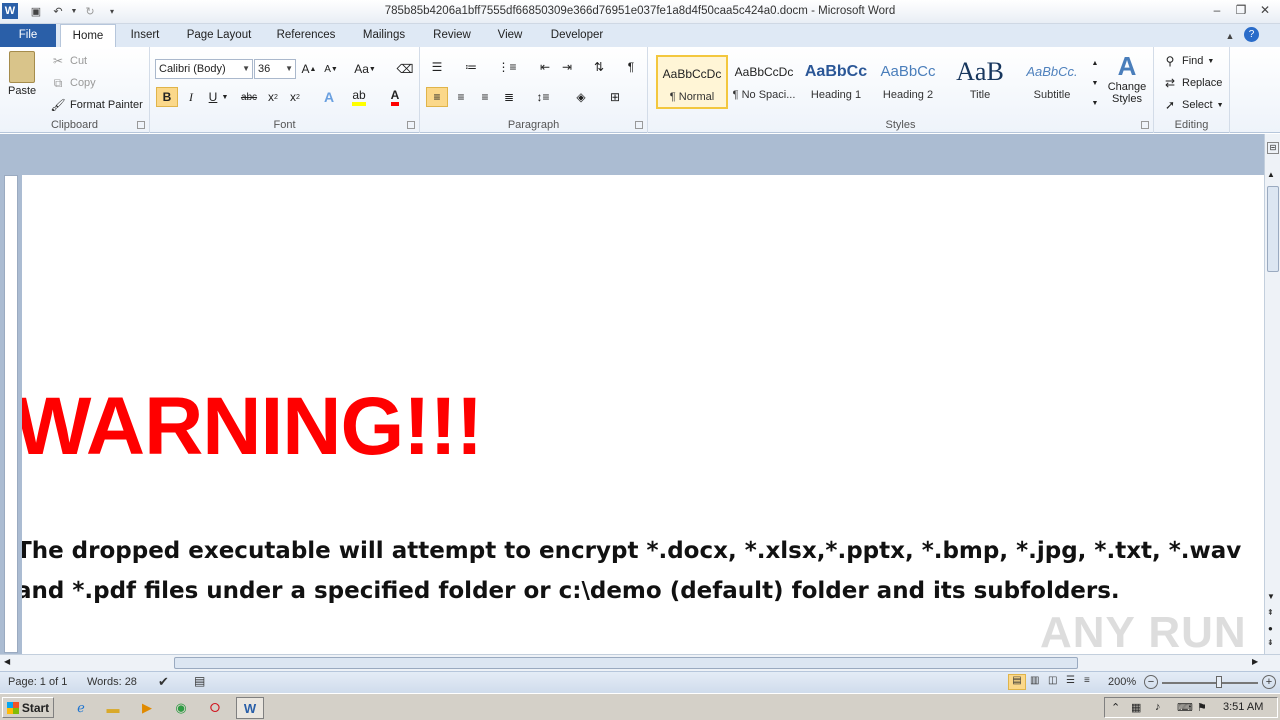 The image size is (1280, 720). Describe the element at coordinates (626, 663) in the screenshot. I see `horizontal-scroll-thumb` at that location.